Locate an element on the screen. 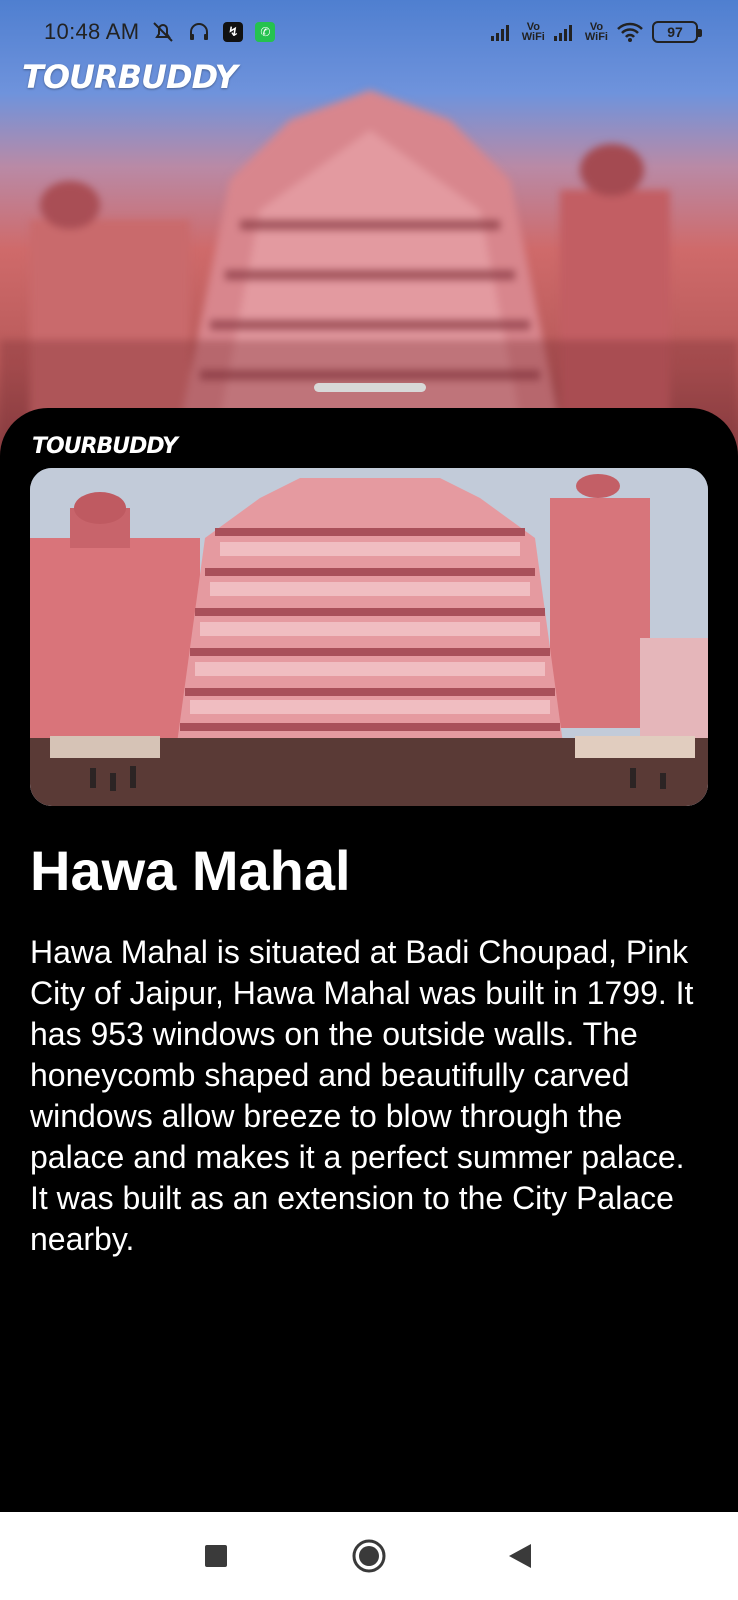 This screenshot has width=738, height=1600. recents-button is located at coordinates (216, 1556).